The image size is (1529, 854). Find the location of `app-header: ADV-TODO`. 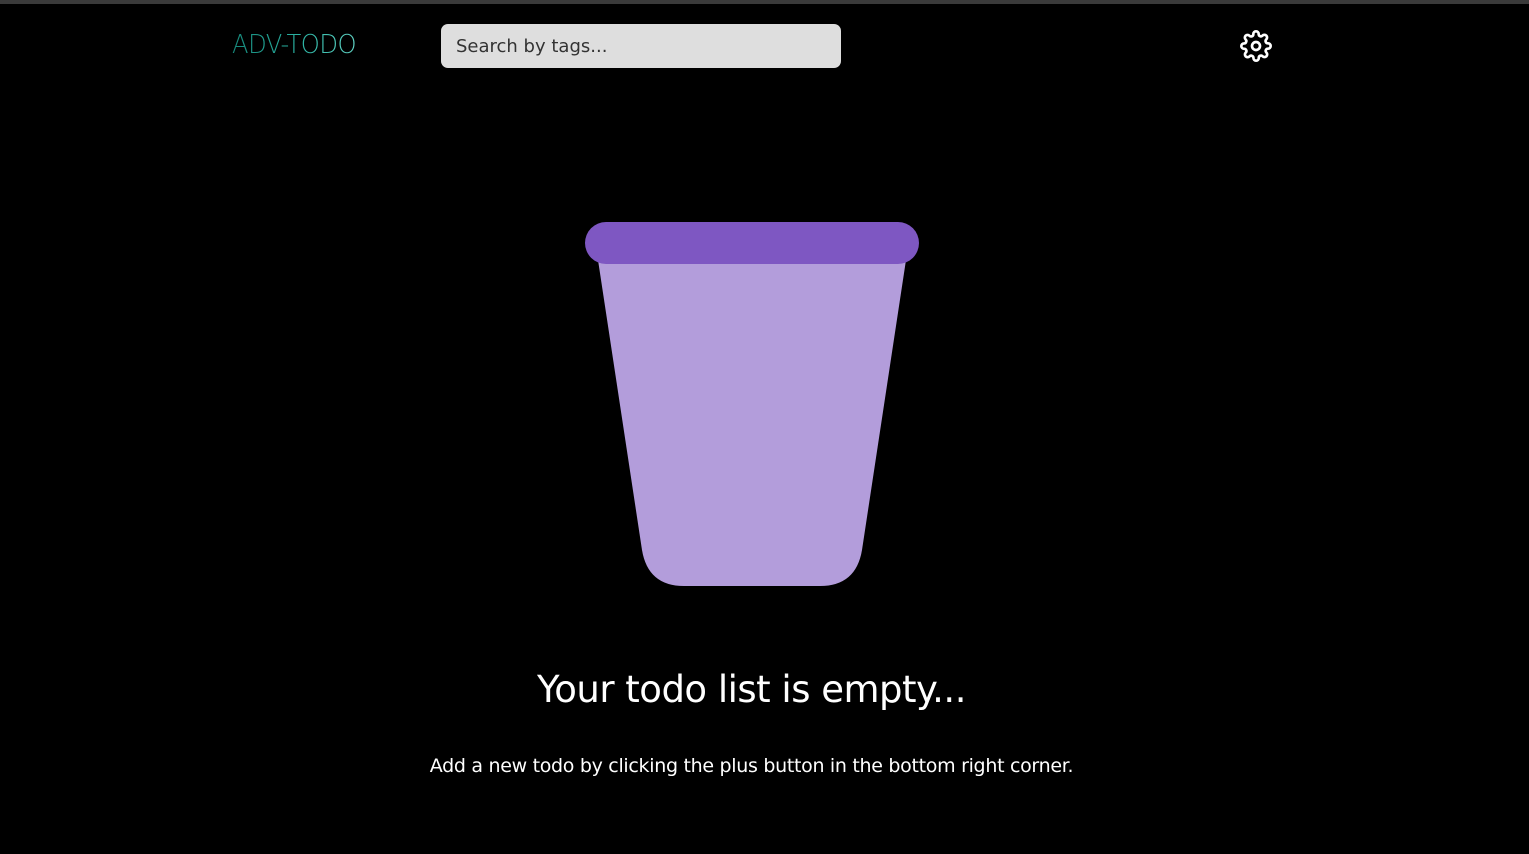

app-header: ADV-TODO is located at coordinates (764, 44).